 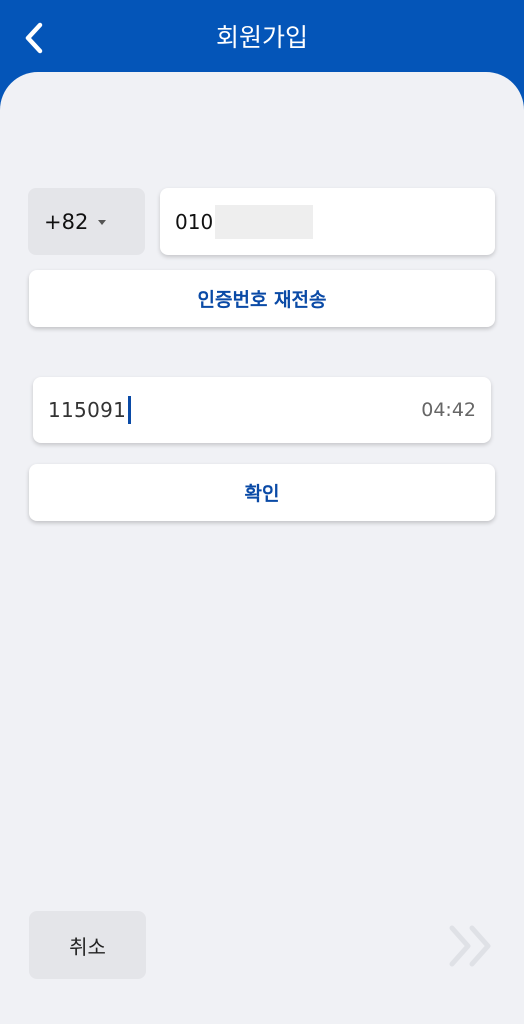 I want to click on confirm-button: 확인, so click(x=262, y=492).